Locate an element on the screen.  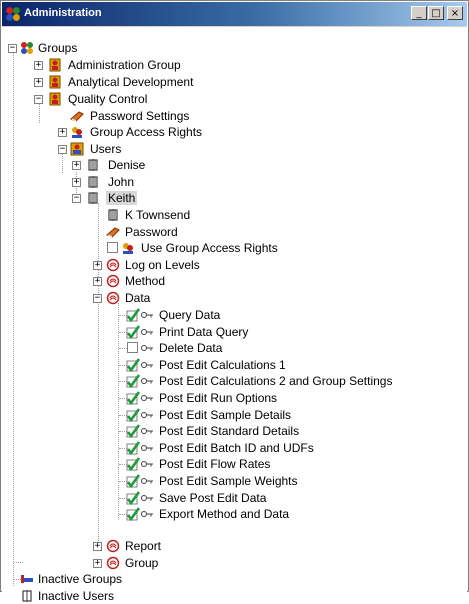
node-label: Analytical Development is located at coordinates (131, 82).